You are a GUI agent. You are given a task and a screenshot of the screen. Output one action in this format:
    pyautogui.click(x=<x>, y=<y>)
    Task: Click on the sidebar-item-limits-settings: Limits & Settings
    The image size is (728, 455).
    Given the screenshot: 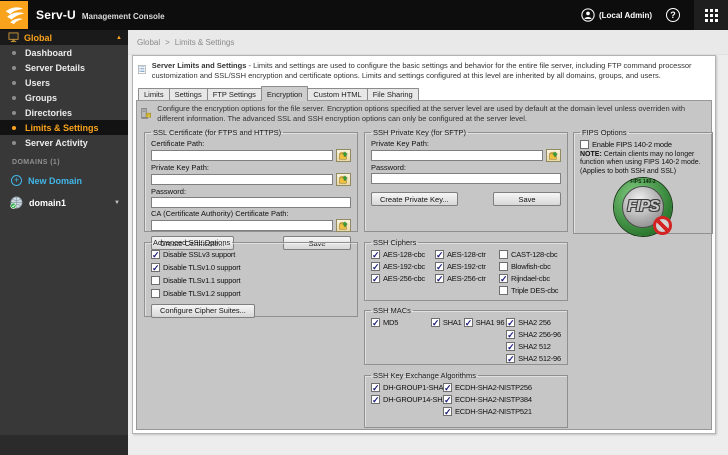 What is the action you would take?
    pyautogui.click(x=64, y=127)
    